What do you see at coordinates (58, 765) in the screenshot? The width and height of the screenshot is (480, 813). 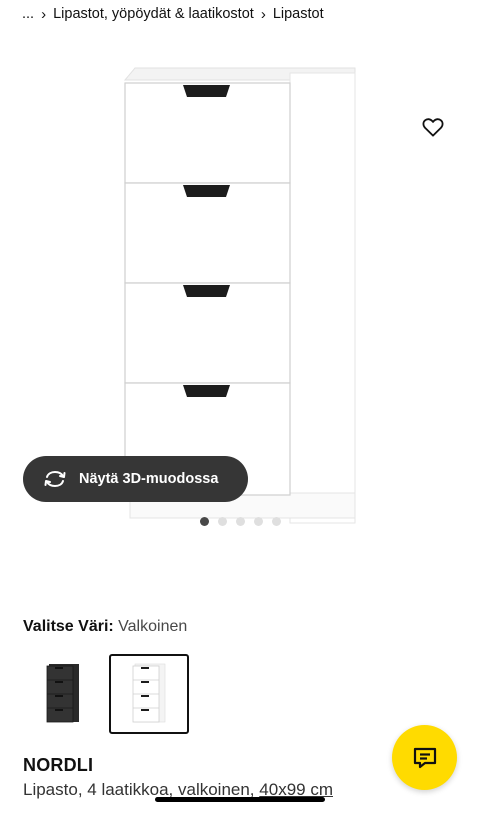 I see `product-name: NORDLI` at bounding box center [58, 765].